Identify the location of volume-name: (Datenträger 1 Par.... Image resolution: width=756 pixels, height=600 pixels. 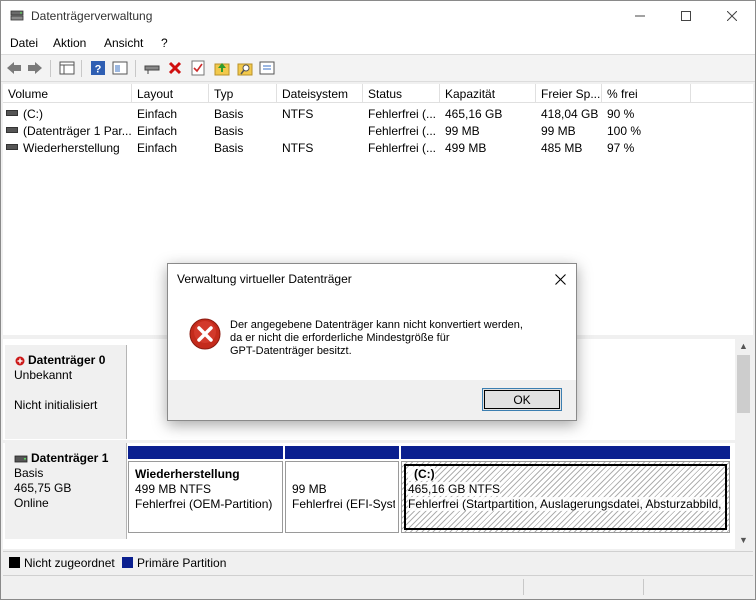
(77, 131).